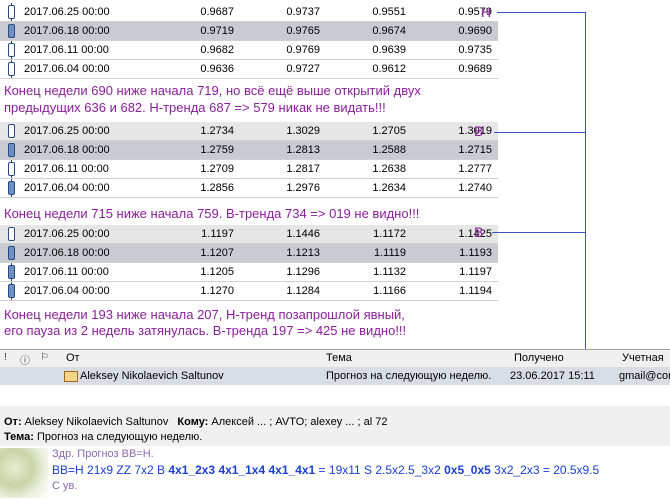  What do you see at coordinates (455, 150) in the screenshot?
I see `cell-c: 1.2715` at bounding box center [455, 150].